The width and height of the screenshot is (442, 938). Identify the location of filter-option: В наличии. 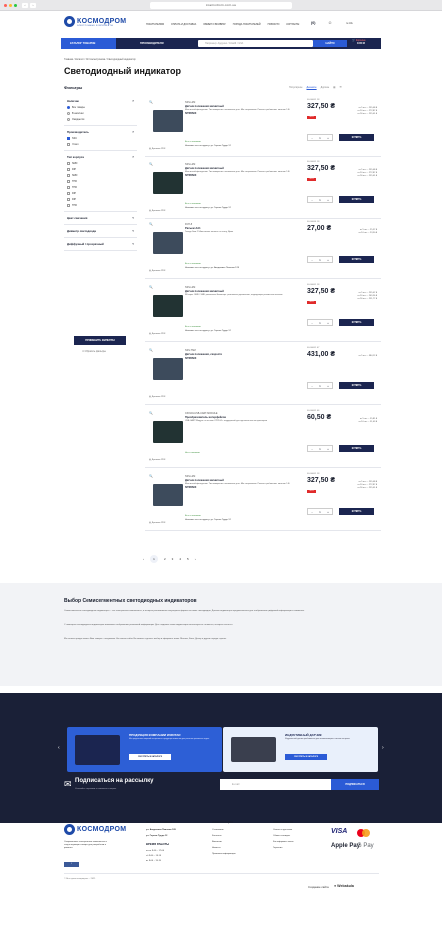
(100, 113).